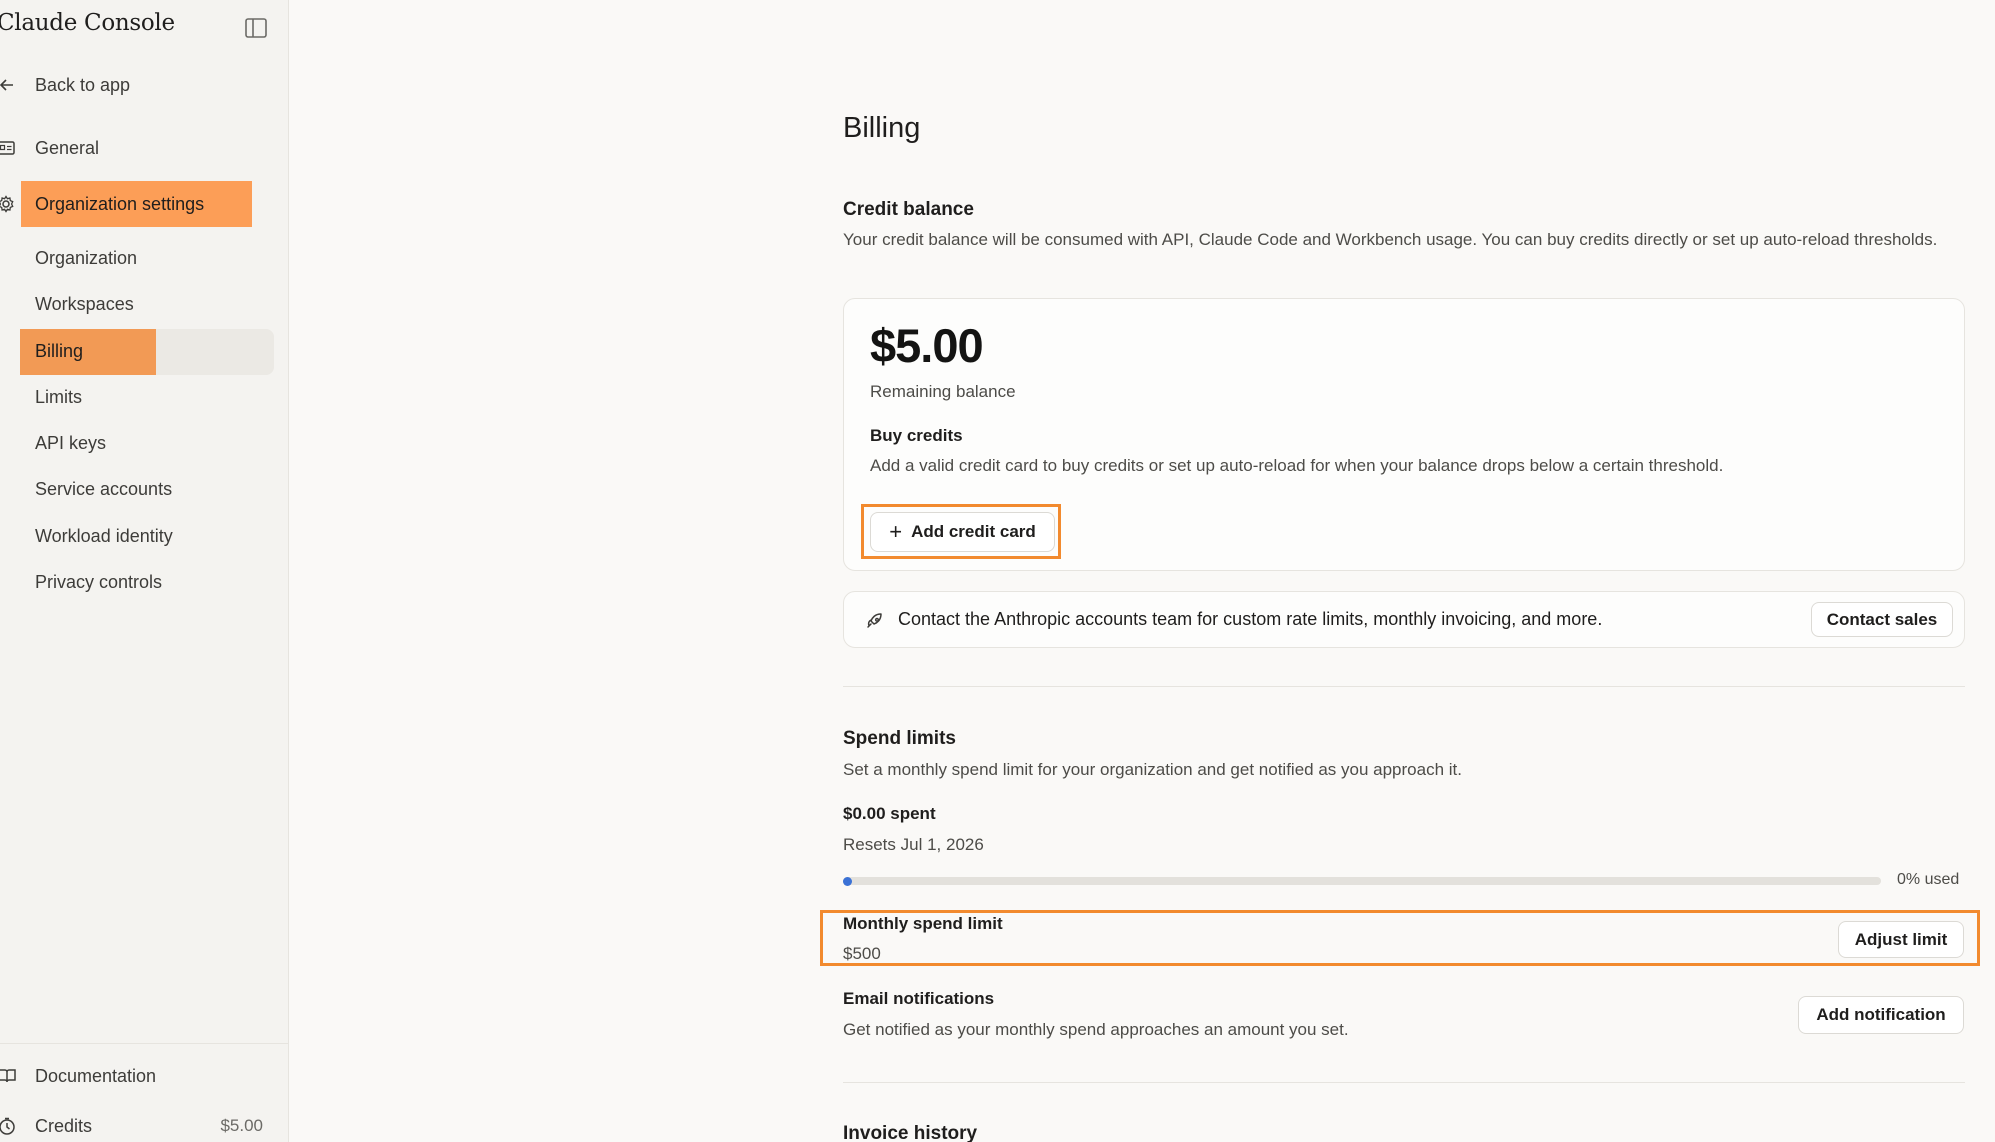 This screenshot has width=1995, height=1142. I want to click on sidebar-item-billing: Billing, so click(144, 351).